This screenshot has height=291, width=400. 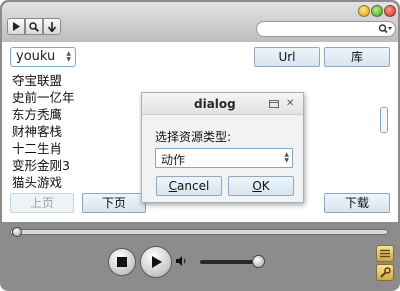 I want to click on ok-mnemonic: O, so click(x=257, y=186).